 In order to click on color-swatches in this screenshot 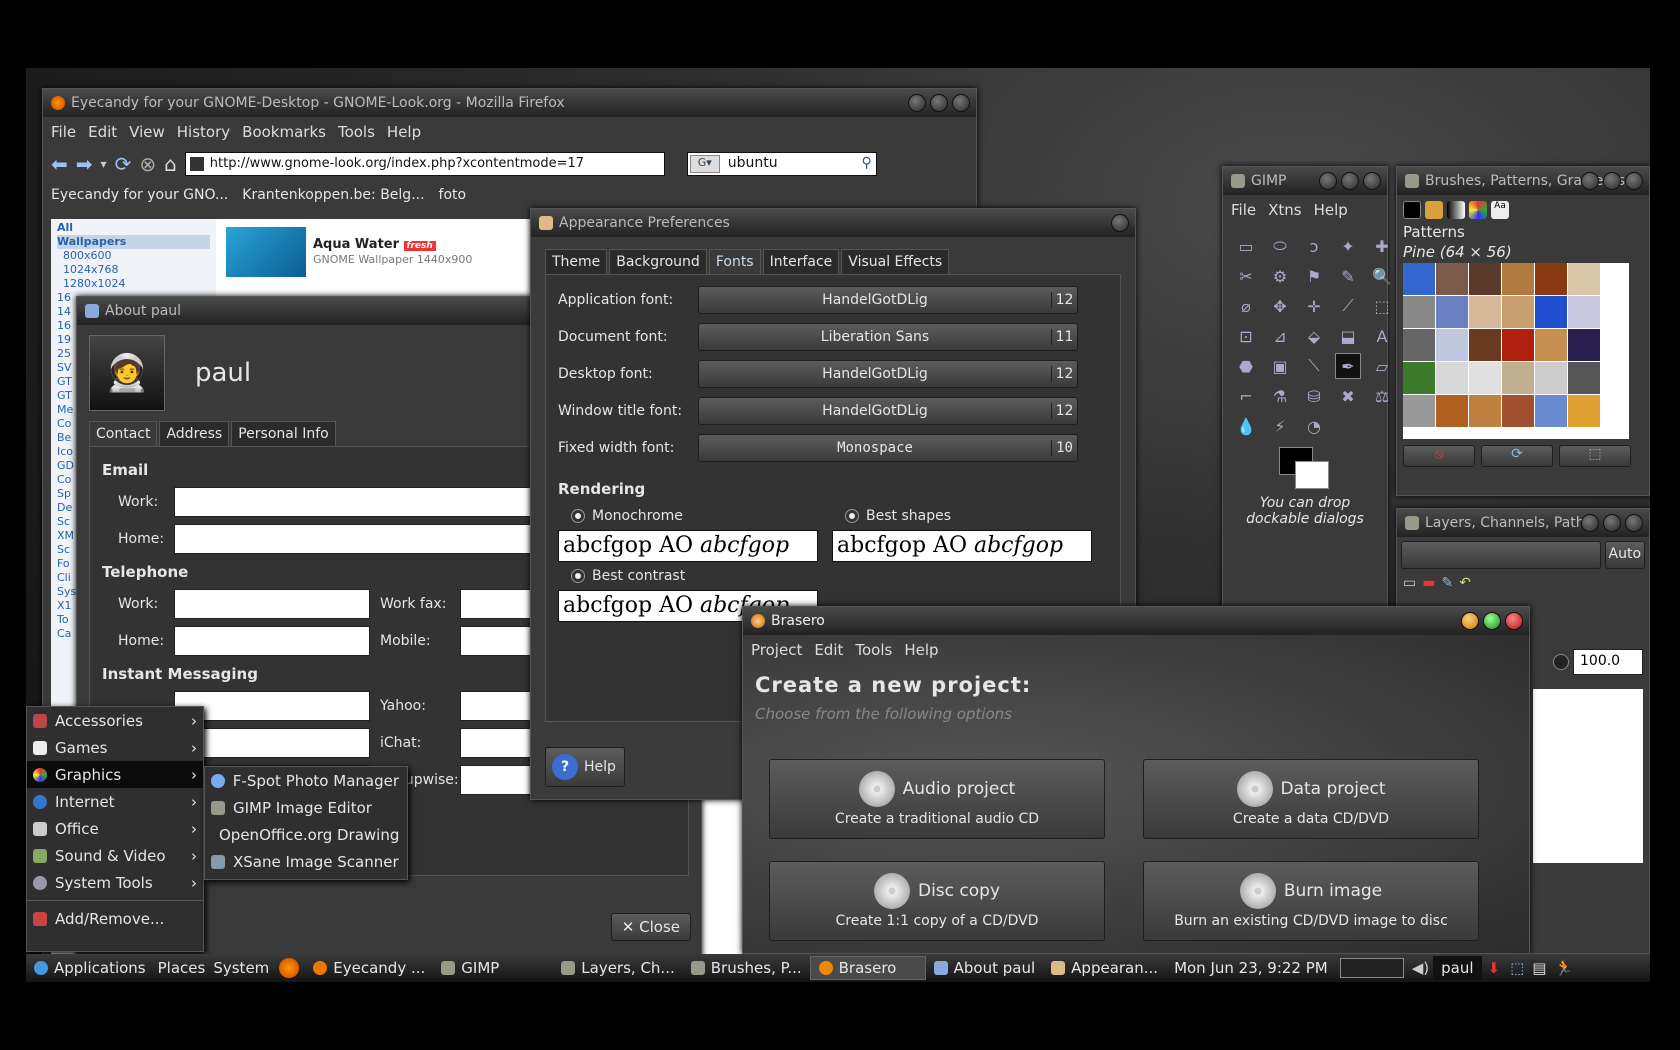, I will do `click(1333, 471)`.